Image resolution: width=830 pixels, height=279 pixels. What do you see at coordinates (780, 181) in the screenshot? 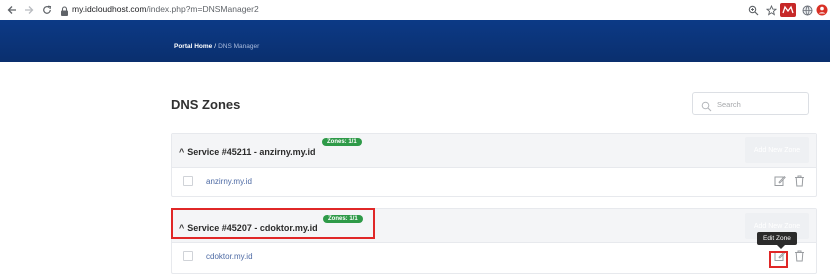
I see `edit-icon` at bounding box center [780, 181].